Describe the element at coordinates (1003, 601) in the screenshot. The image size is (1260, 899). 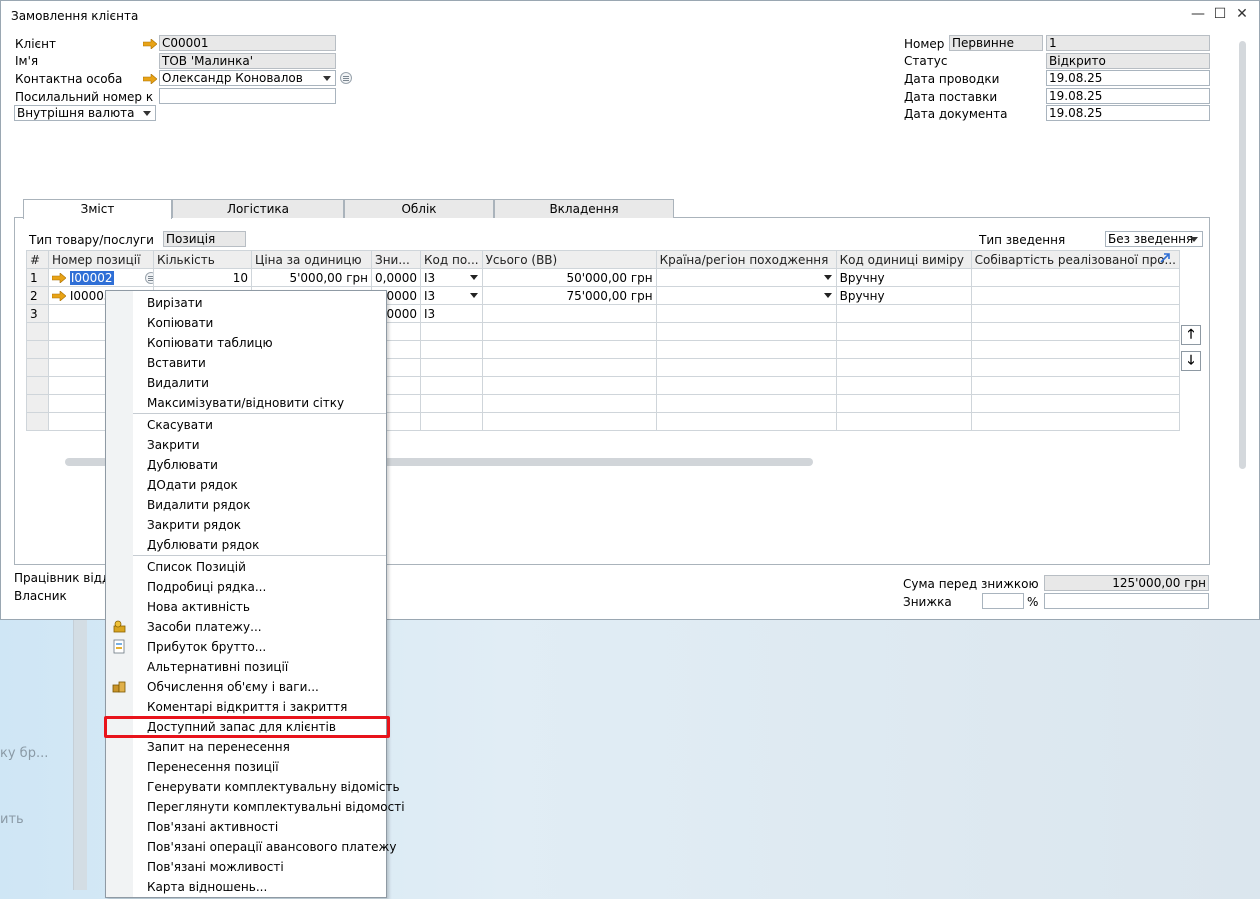
I see `discount-percent-input` at that location.